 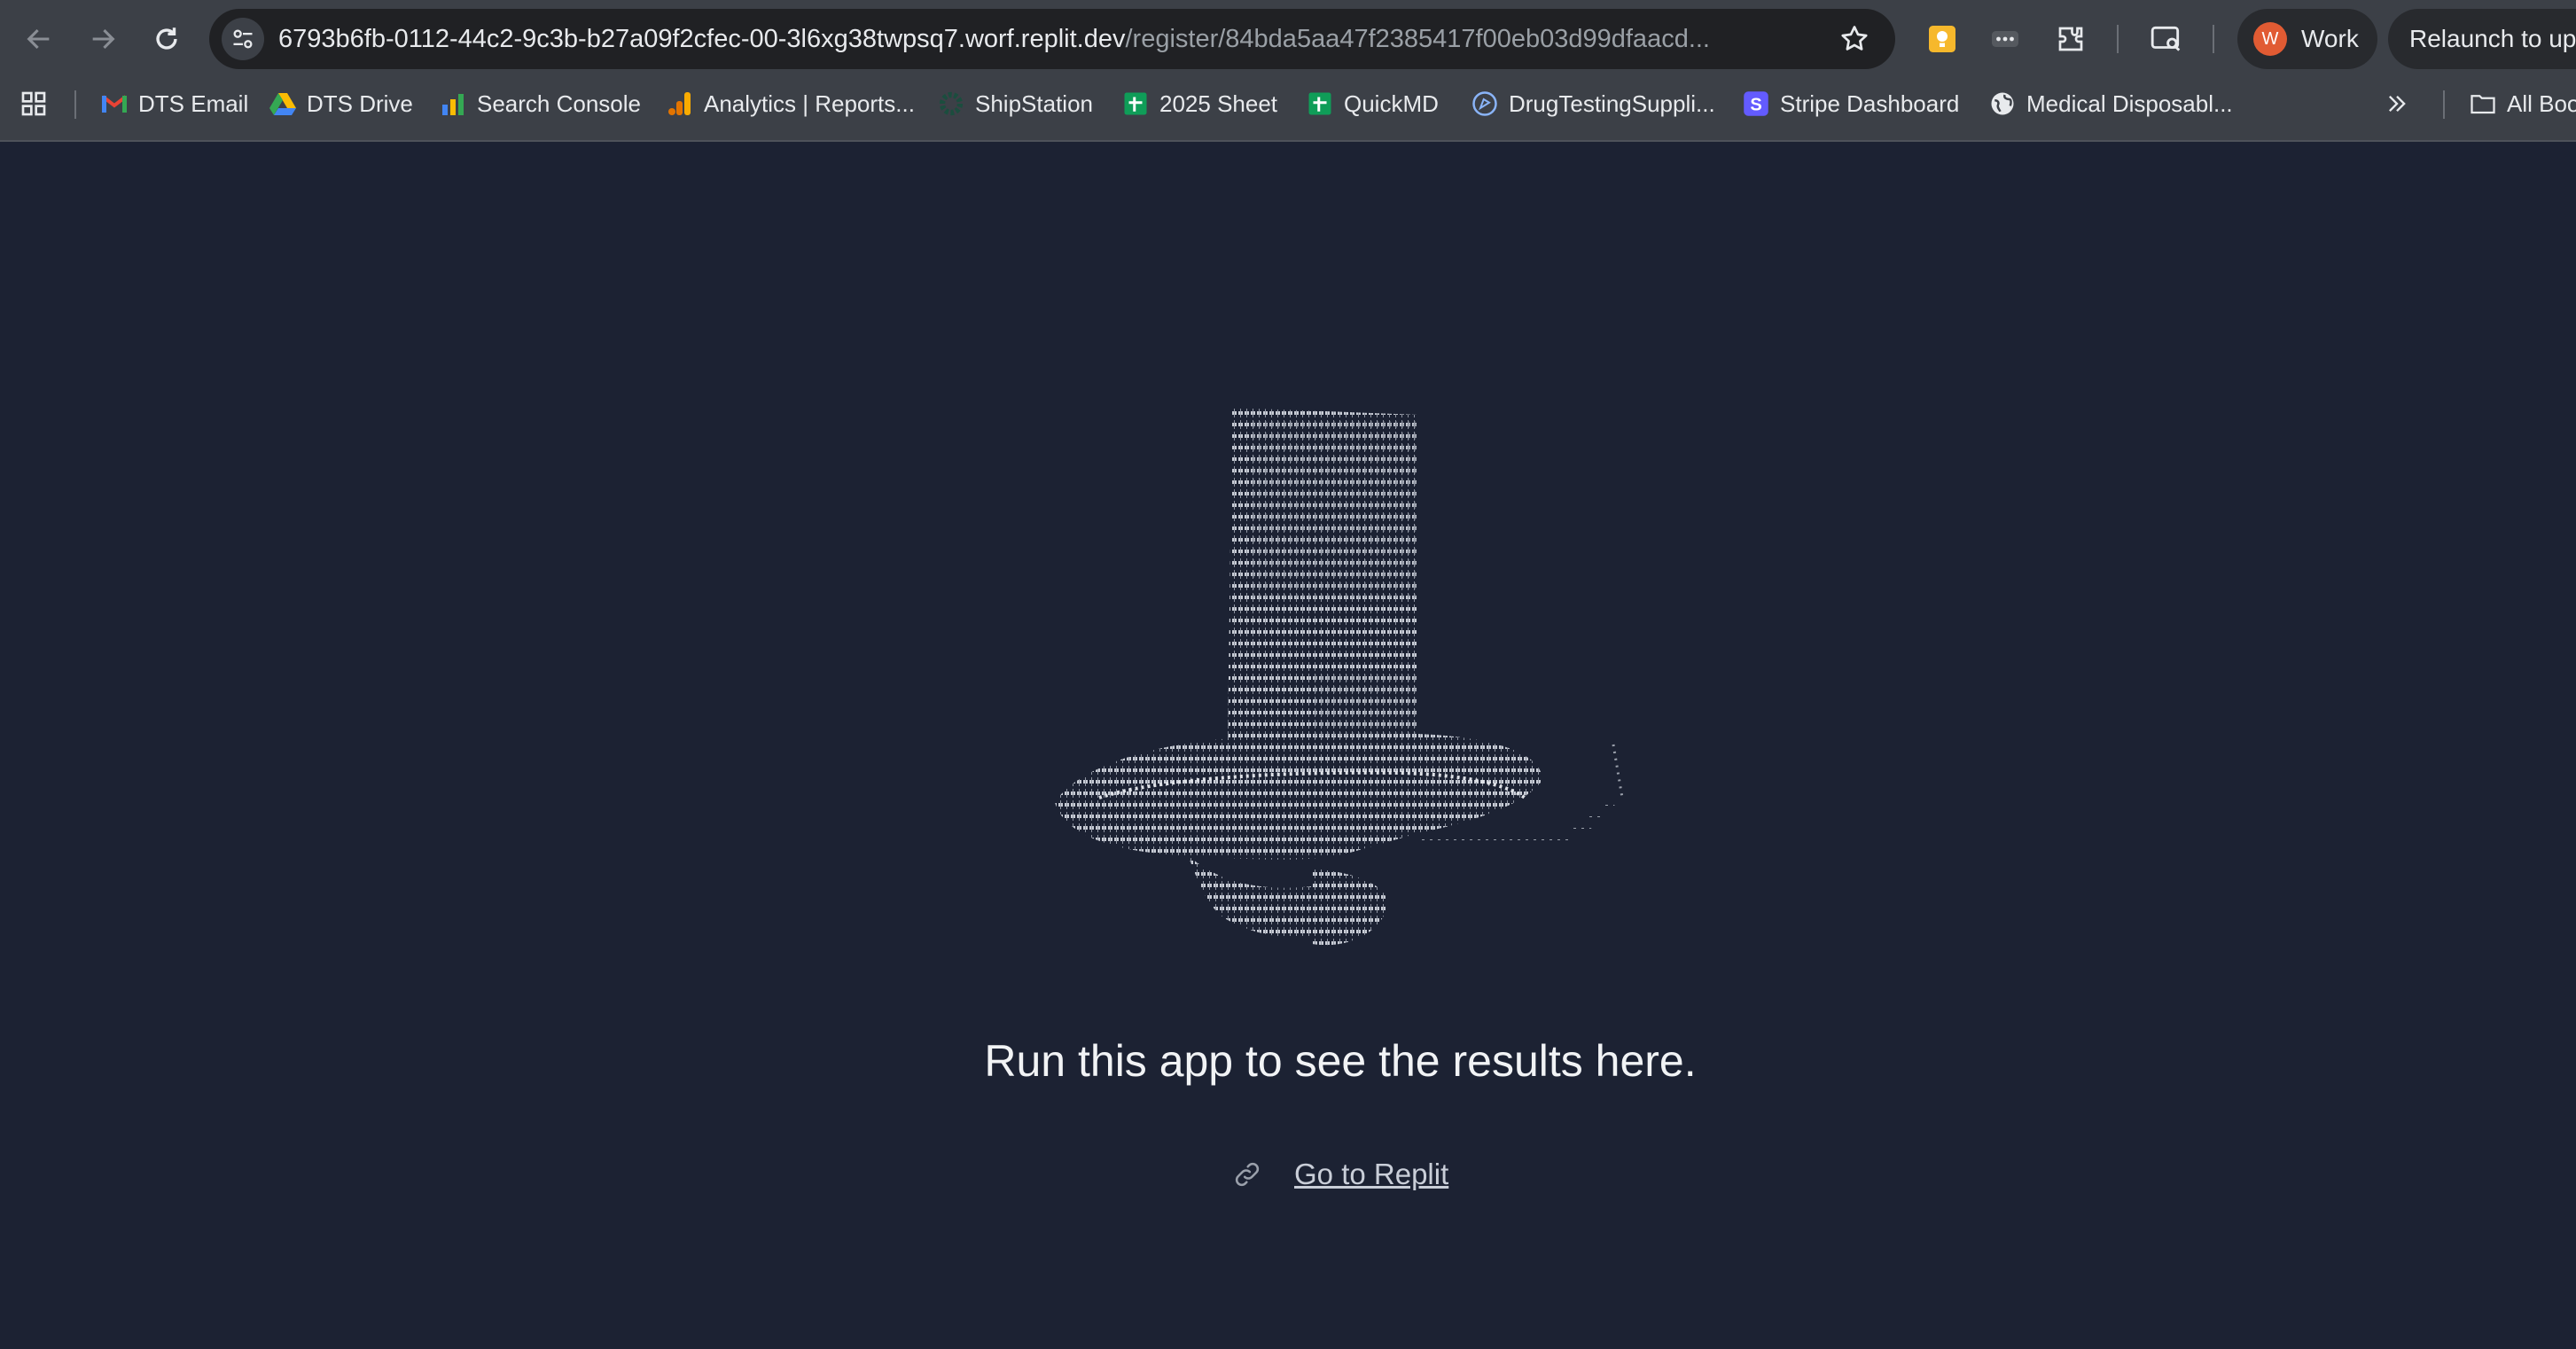 I want to click on google-drive-icon, so click(x=282, y=103).